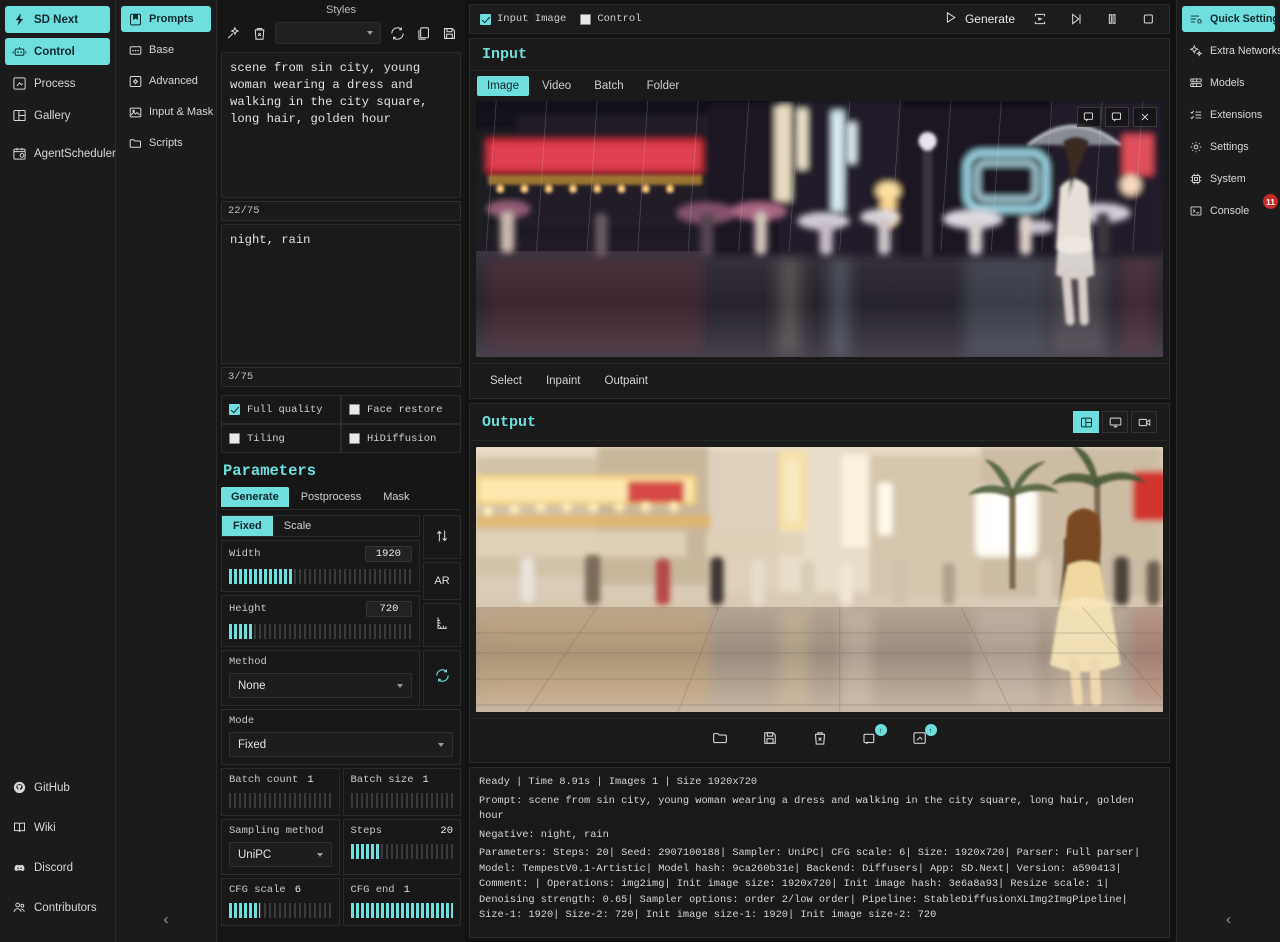 This screenshot has width=1280, height=942. Describe the element at coordinates (608, 86) in the screenshot. I see `tab-batch: Batch` at that location.